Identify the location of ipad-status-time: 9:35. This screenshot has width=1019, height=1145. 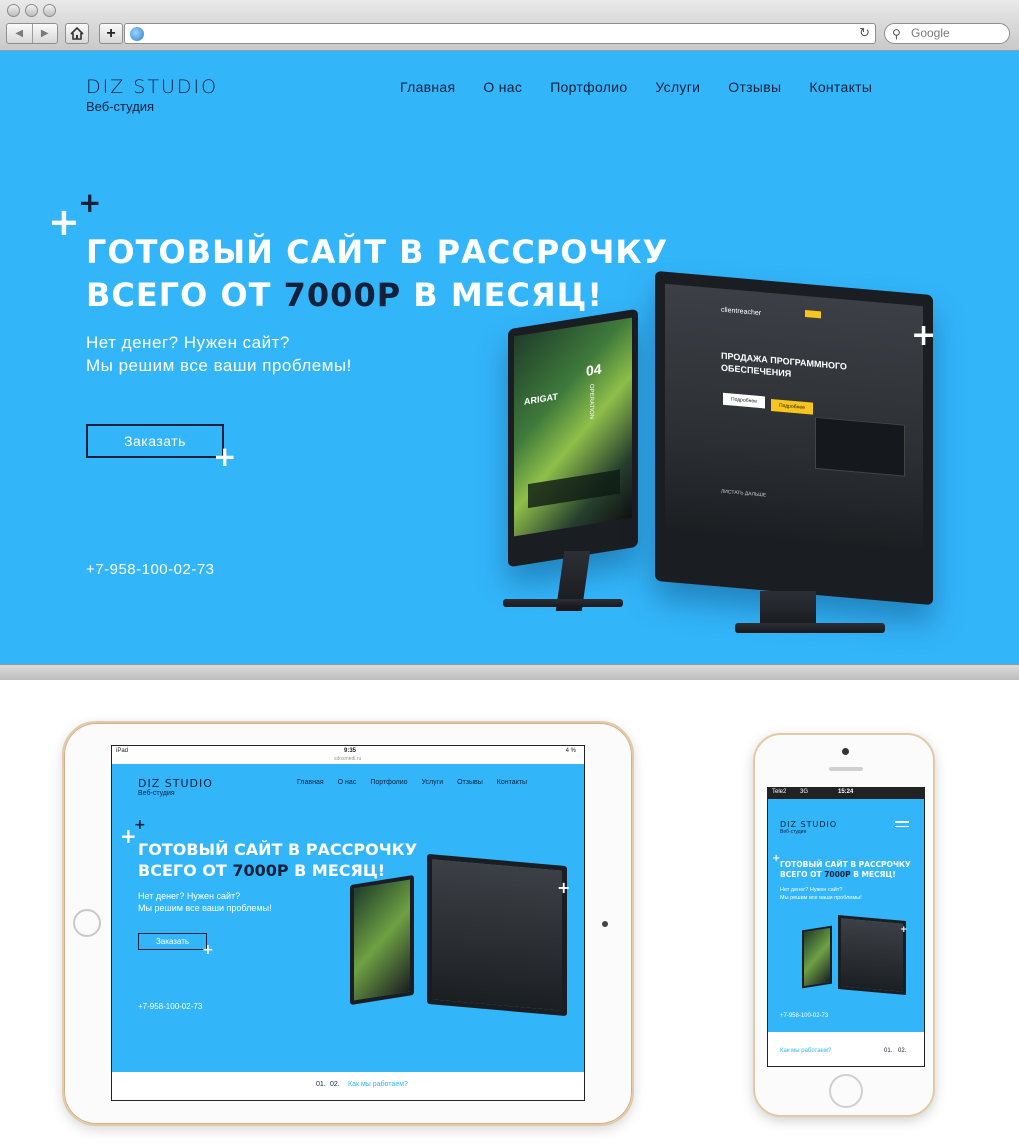
(350, 751).